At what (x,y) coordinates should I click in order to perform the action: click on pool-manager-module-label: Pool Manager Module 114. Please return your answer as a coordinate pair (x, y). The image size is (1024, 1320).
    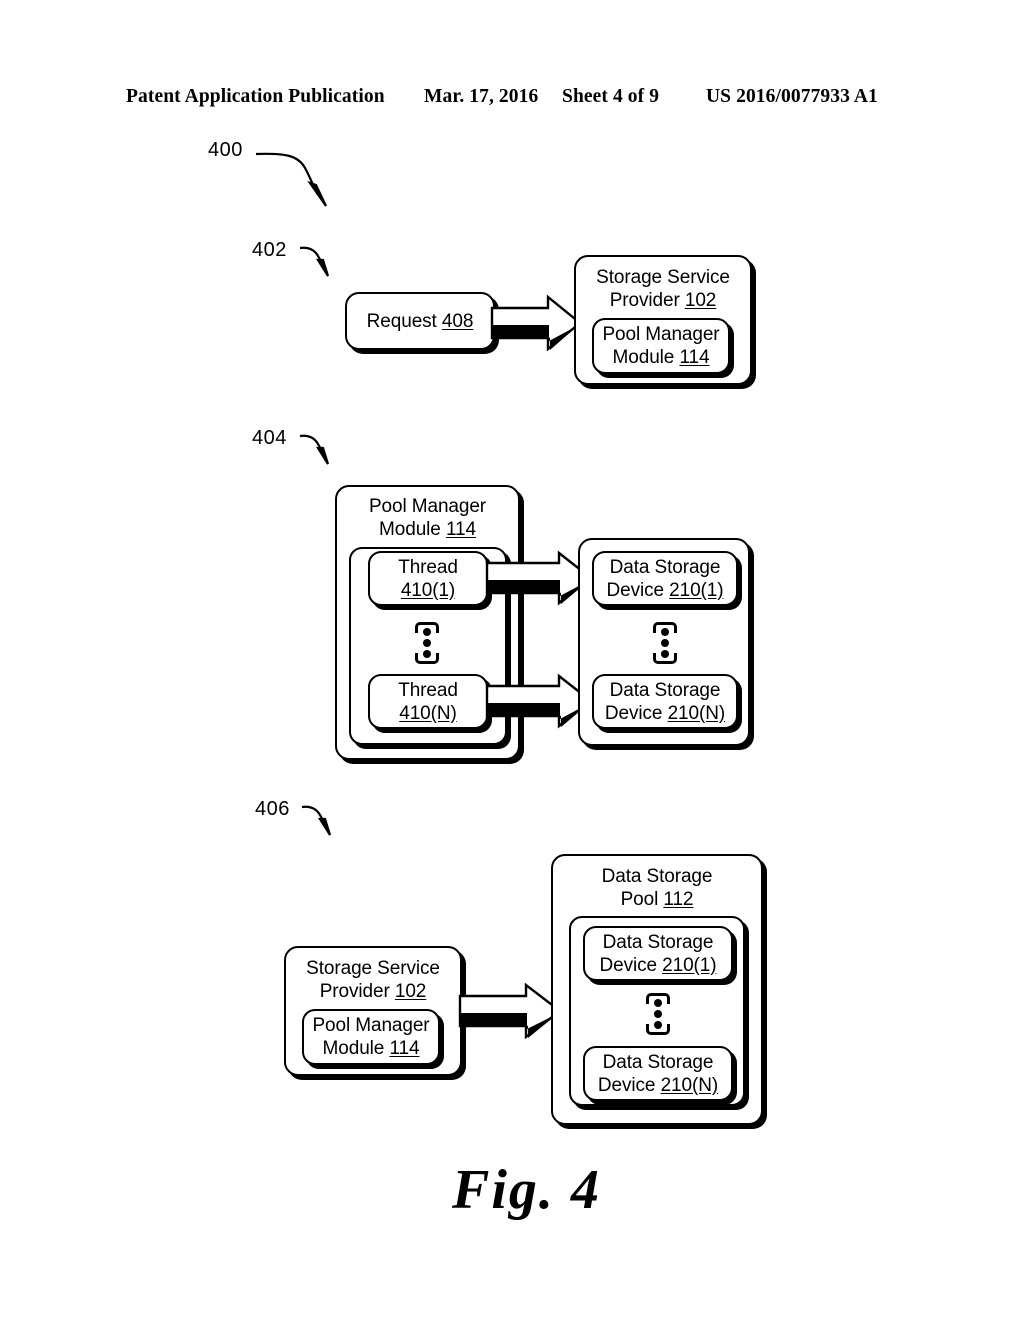
    Looking at the image, I should click on (661, 346).